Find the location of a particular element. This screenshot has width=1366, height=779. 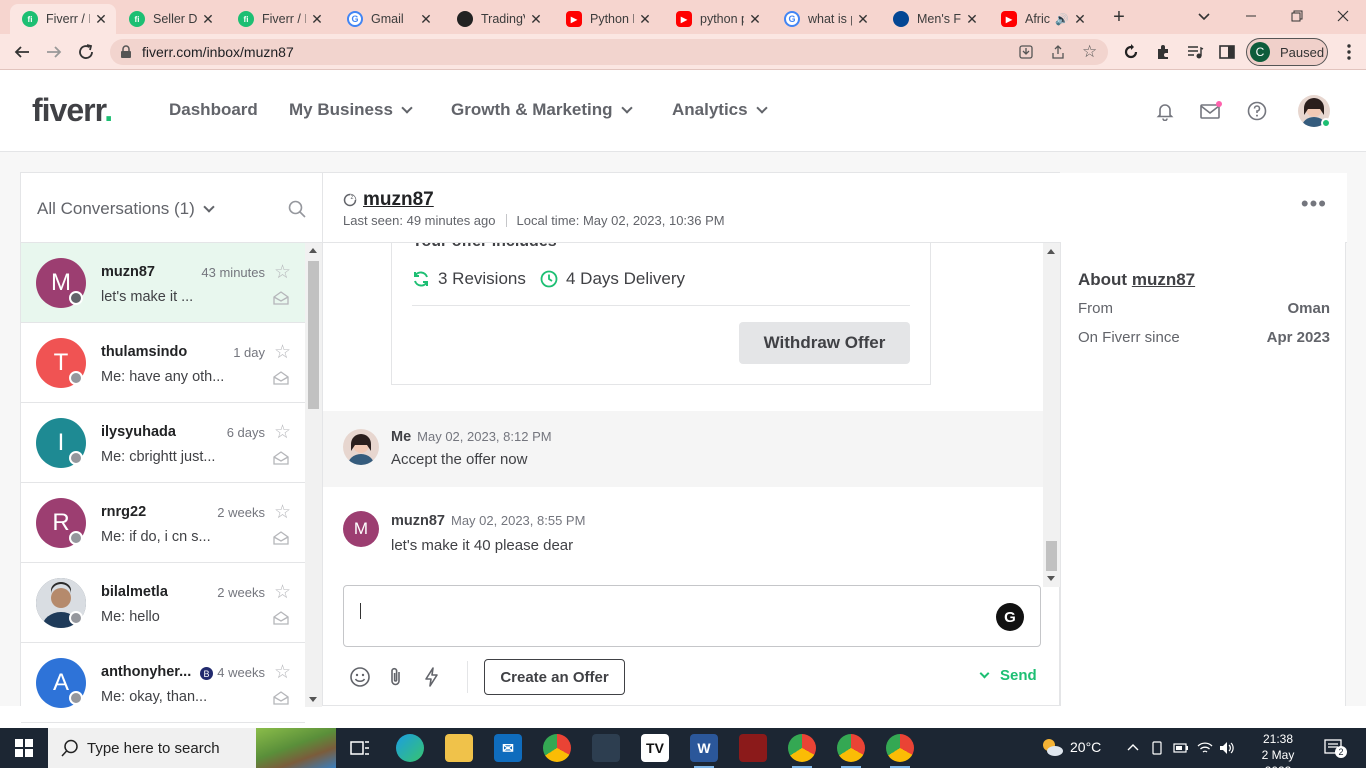

browser-tab: ▶ Python F ✕ is located at coordinates (607, 19).